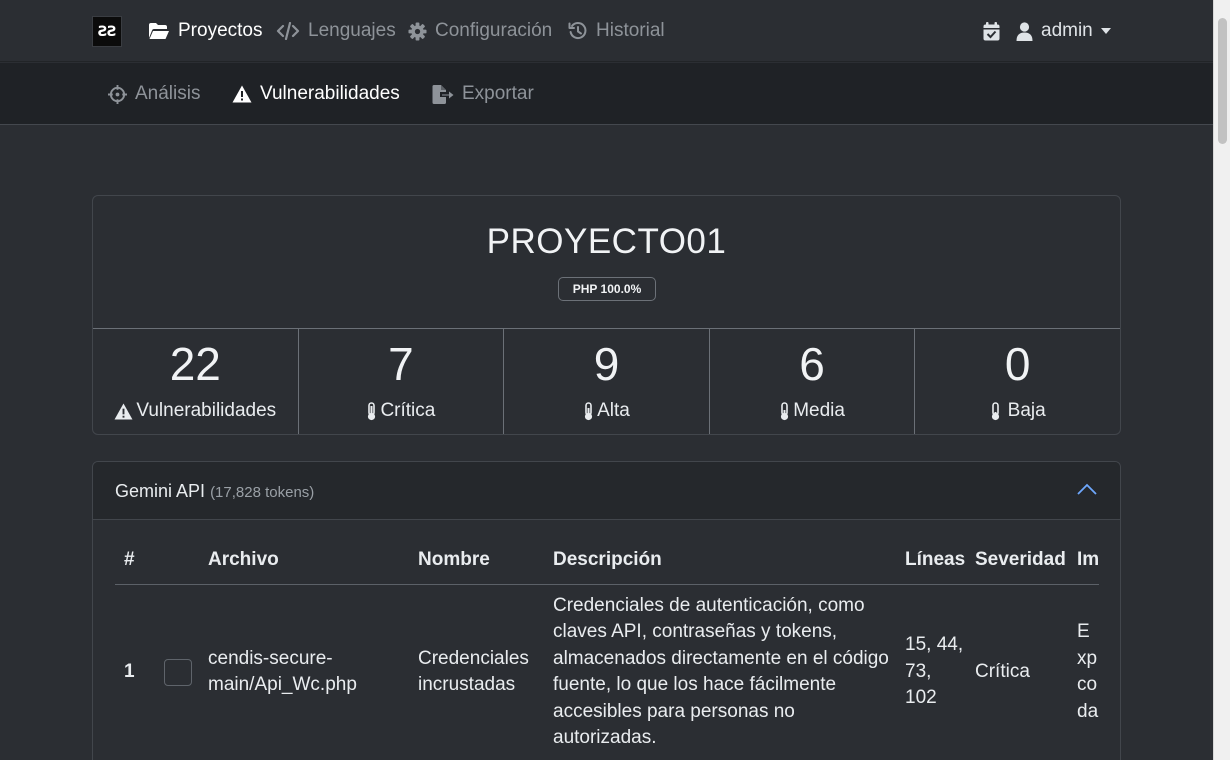  What do you see at coordinates (401, 364) in the screenshot?
I see `stat-critica-value: 7` at bounding box center [401, 364].